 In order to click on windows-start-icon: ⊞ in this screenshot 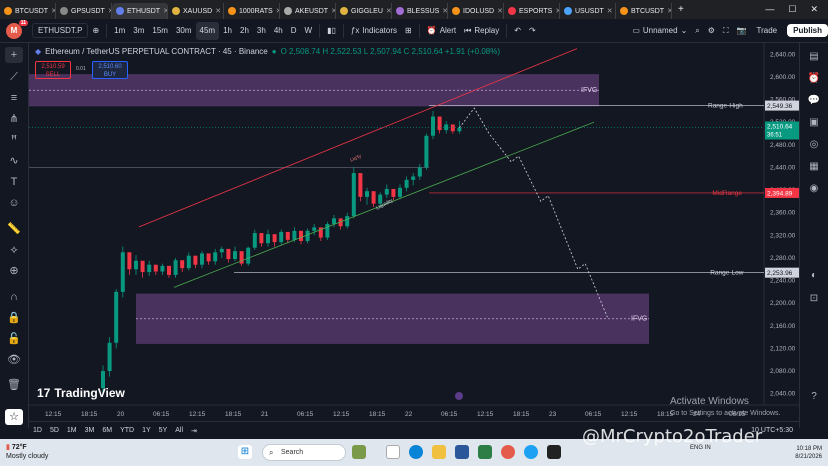, I will do `click(245, 452)`.